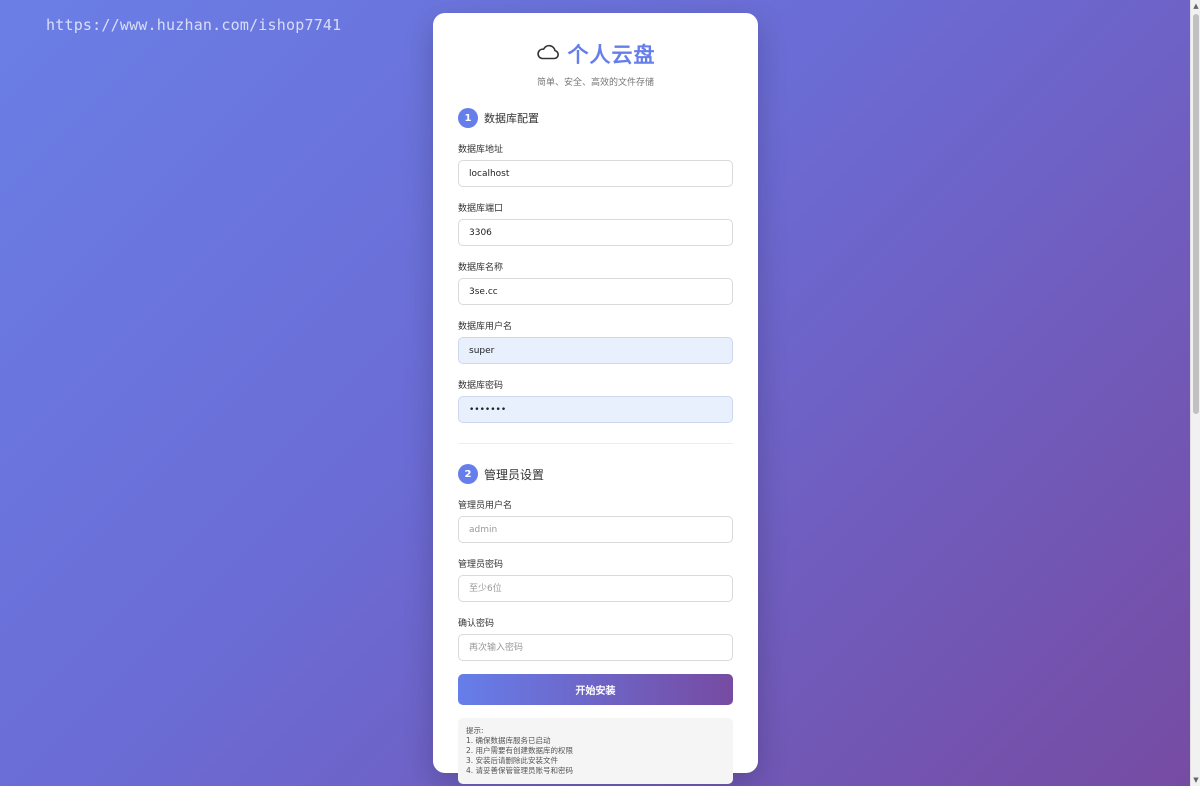 The width and height of the screenshot is (1200, 786). Describe the element at coordinates (511, 118) in the screenshot. I see `section-title: 数据库配置` at that location.